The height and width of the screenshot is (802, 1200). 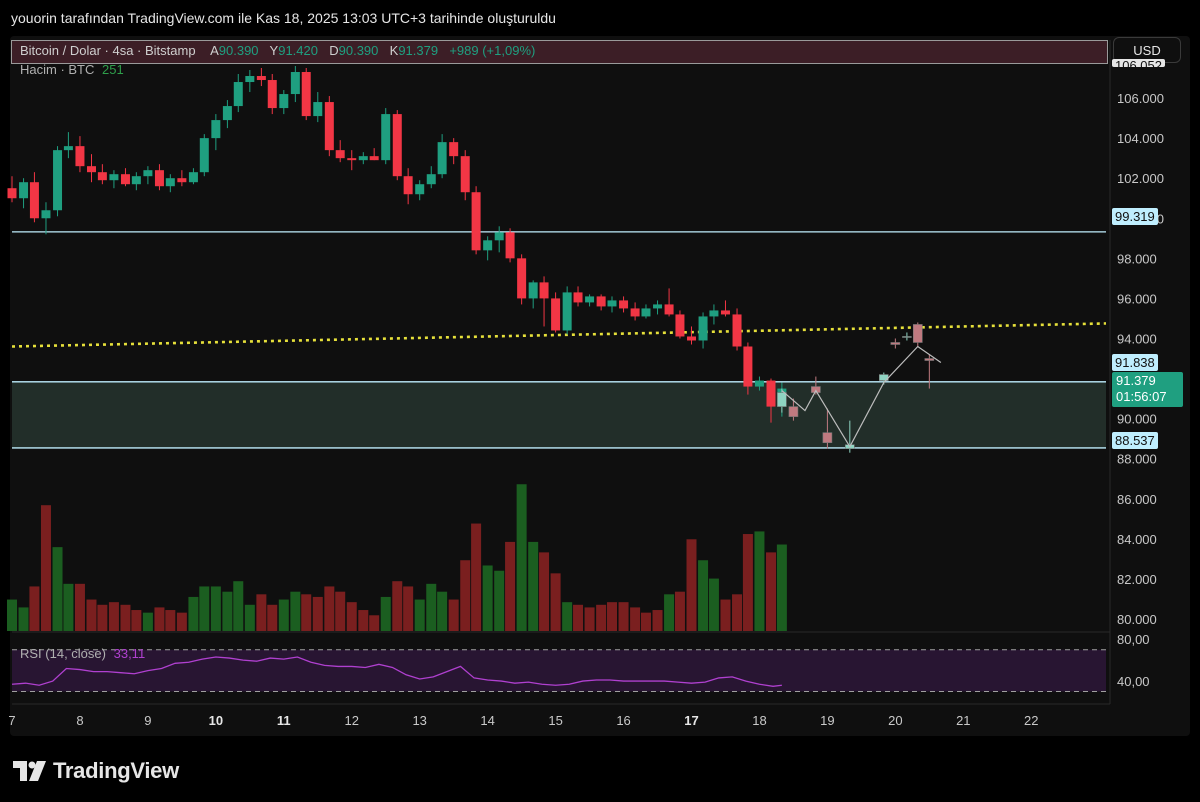 What do you see at coordinates (96, 771) in the screenshot?
I see `tradingview-logo: TradingView` at bounding box center [96, 771].